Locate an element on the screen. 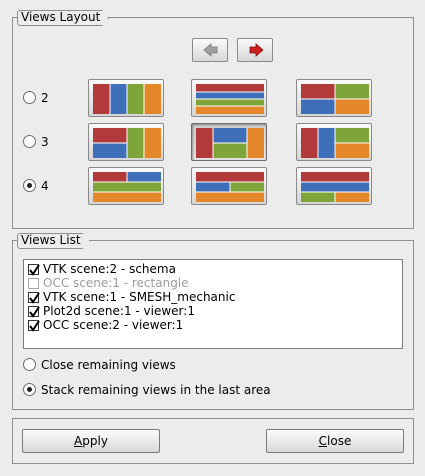 Image resolution: width=425 pixels, height=476 pixels. layout-2-columns-icon is located at coordinates (127, 99).